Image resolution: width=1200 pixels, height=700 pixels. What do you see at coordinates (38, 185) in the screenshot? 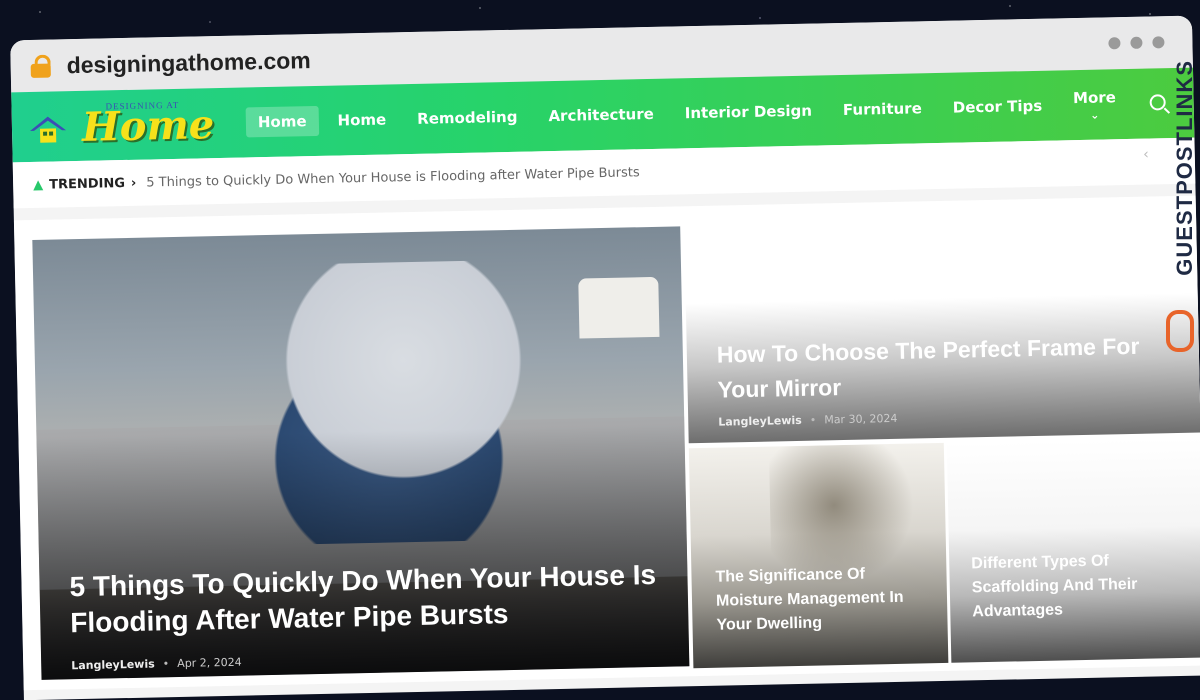
I see `flame-icon: ▲` at bounding box center [38, 185].